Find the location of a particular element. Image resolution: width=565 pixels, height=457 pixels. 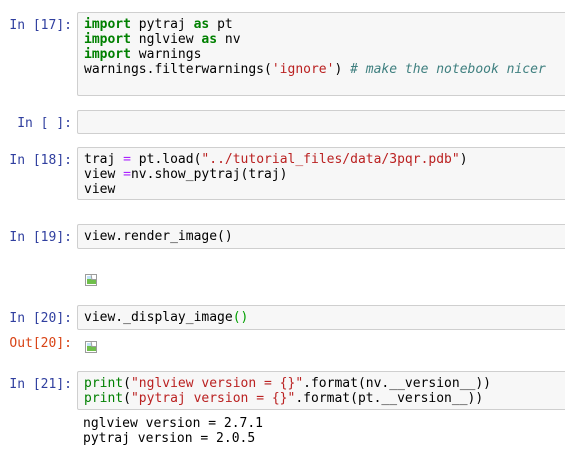

input-prompt: In [20]: is located at coordinates (40, 318).